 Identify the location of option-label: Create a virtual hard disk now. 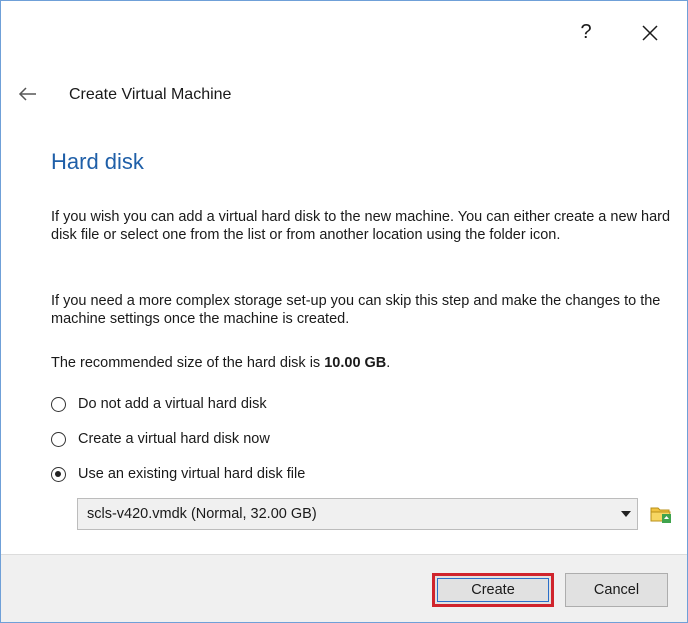
(174, 439).